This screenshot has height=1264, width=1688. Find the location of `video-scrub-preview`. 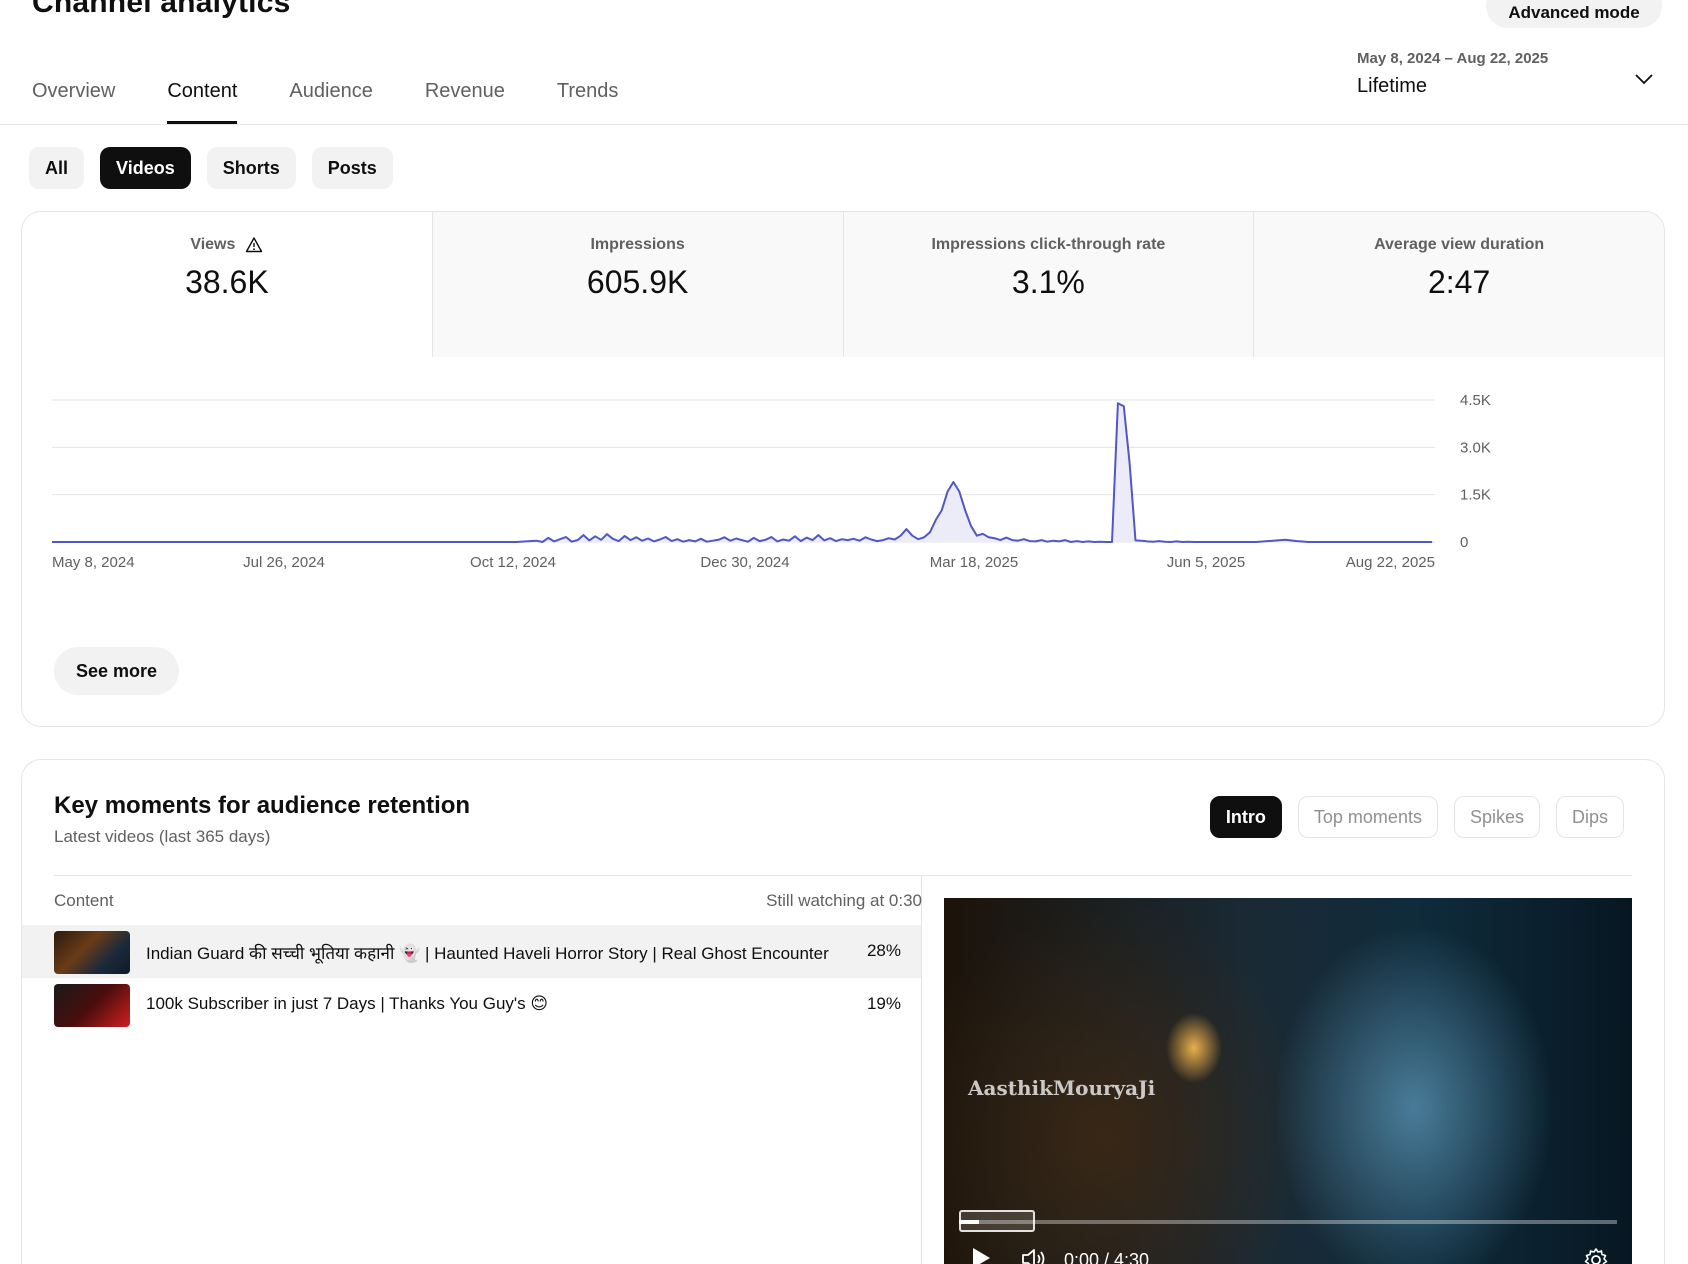

video-scrub-preview is located at coordinates (997, 1221).